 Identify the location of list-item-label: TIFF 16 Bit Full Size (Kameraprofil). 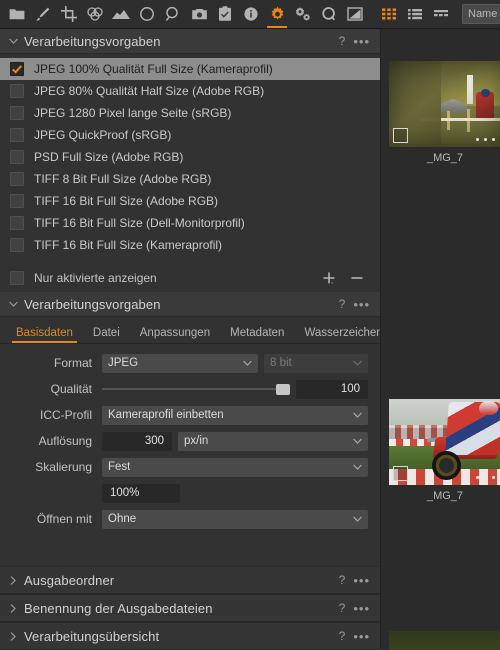
(128, 245).